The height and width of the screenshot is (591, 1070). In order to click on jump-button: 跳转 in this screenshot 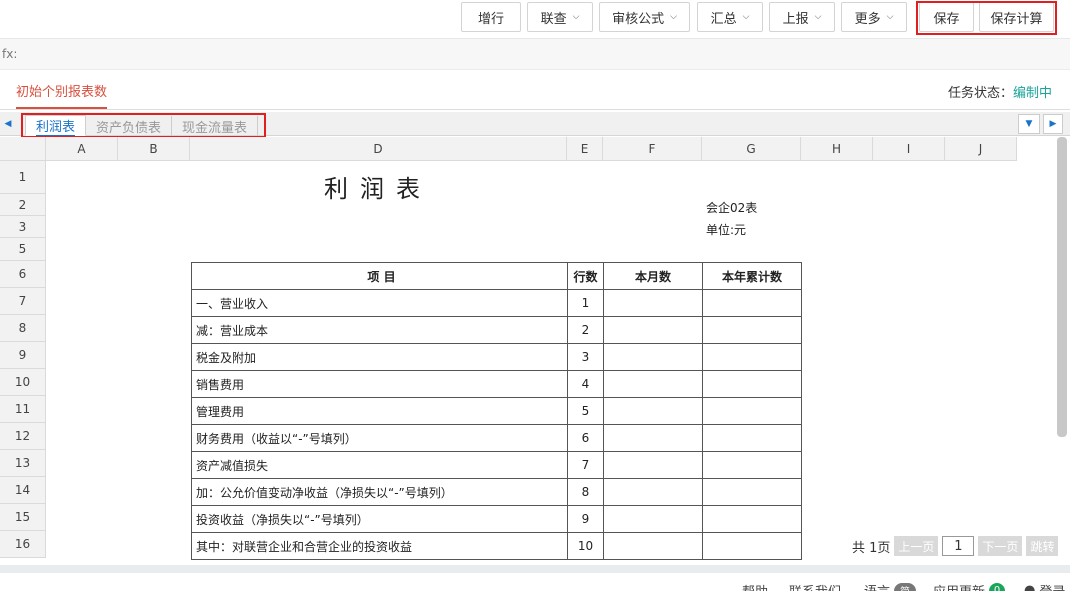, I will do `click(1042, 546)`.